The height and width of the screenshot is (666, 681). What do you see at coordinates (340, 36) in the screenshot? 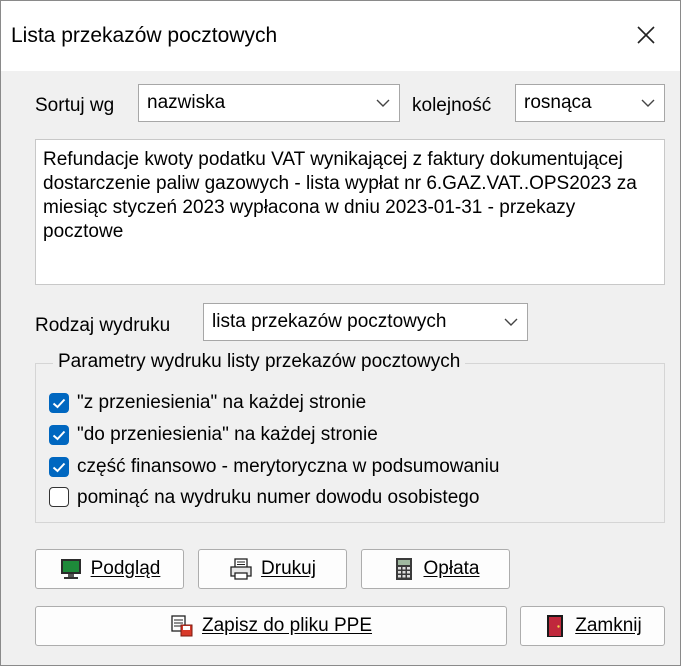
I see `title-bar: Lista przekazów pocztowych` at bounding box center [340, 36].